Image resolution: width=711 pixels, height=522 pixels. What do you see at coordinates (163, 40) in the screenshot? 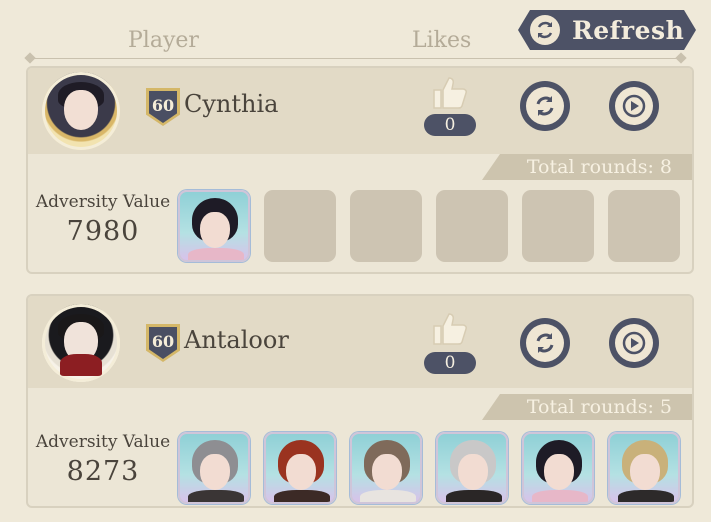
I see `player-column-label: Player` at bounding box center [163, 40].